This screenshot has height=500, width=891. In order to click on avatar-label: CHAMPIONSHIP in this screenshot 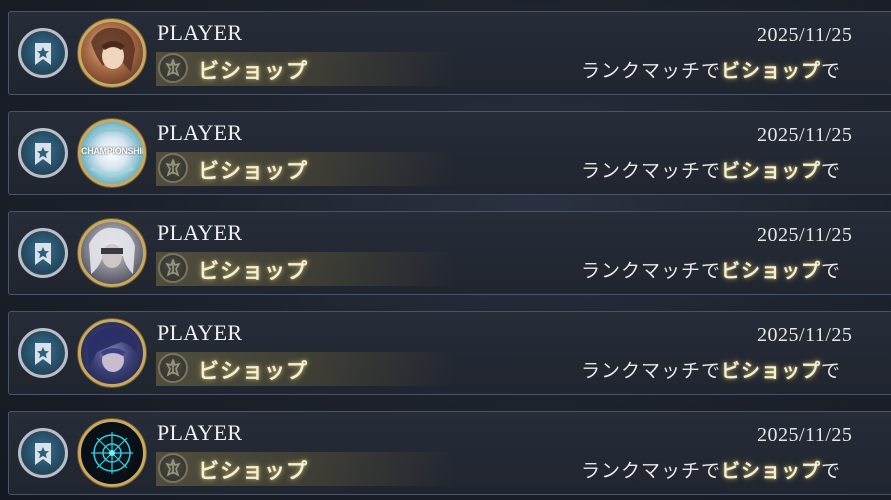, I will do `click(113, 151)`.